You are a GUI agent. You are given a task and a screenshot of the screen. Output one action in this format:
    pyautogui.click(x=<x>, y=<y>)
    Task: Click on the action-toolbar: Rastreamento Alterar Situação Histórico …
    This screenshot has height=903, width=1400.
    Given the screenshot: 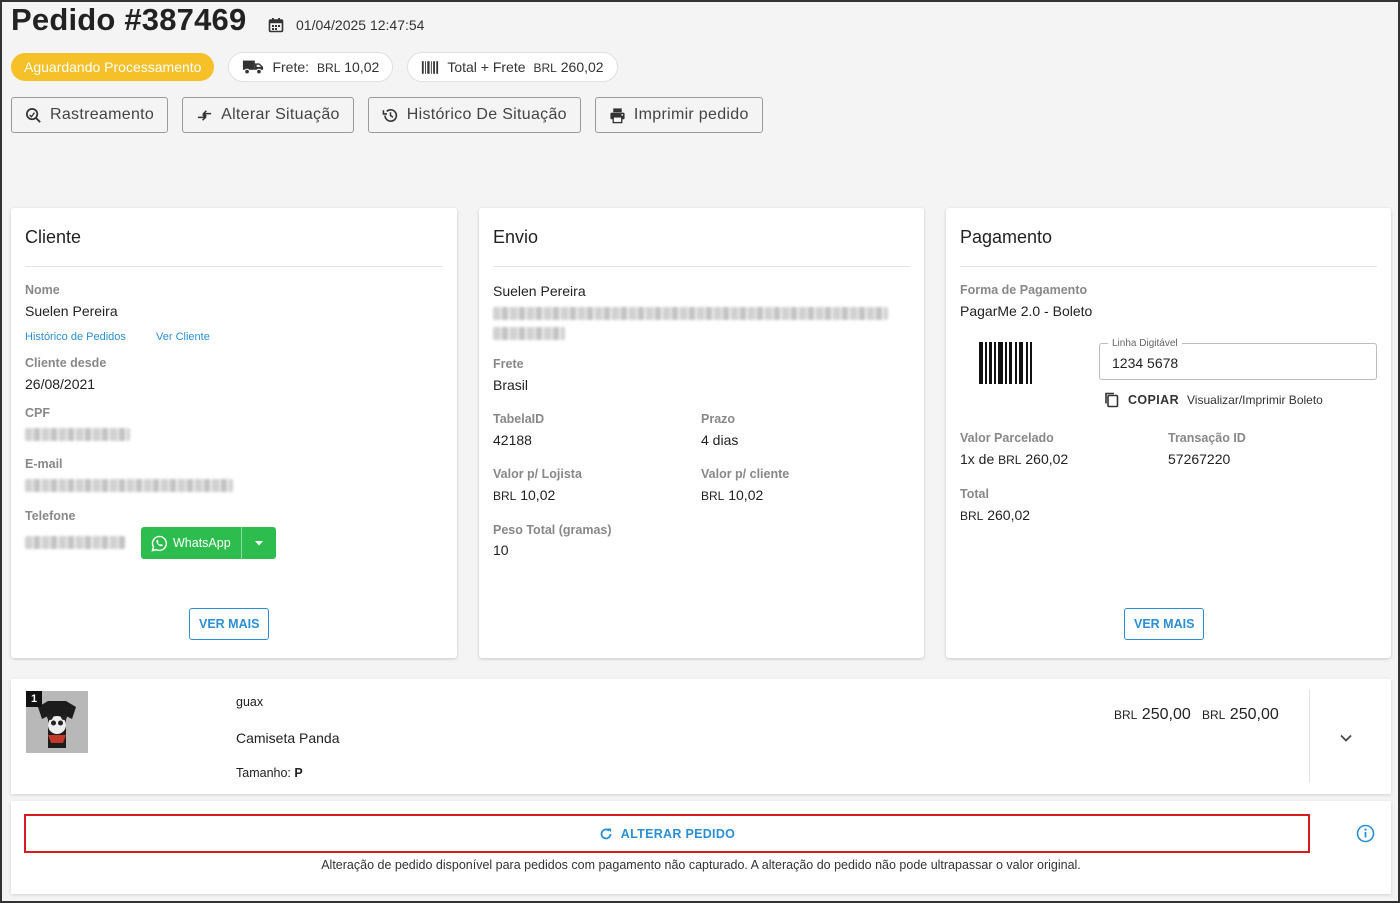 What is the action you would take?
    pyautogui.click(x=387, y=115)
    